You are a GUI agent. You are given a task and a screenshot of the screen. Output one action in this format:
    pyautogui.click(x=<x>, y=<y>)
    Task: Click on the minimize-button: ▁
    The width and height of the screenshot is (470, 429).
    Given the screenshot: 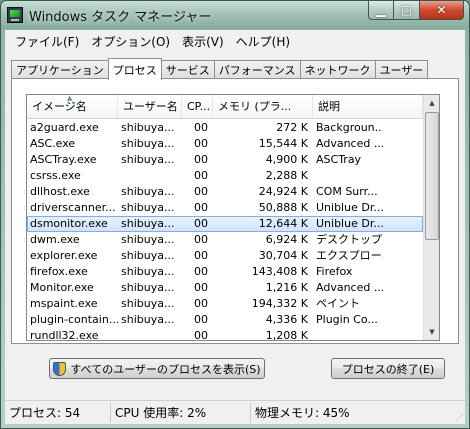 What is the action you would take?
    pyautogui.click(x=381, y=10)
    